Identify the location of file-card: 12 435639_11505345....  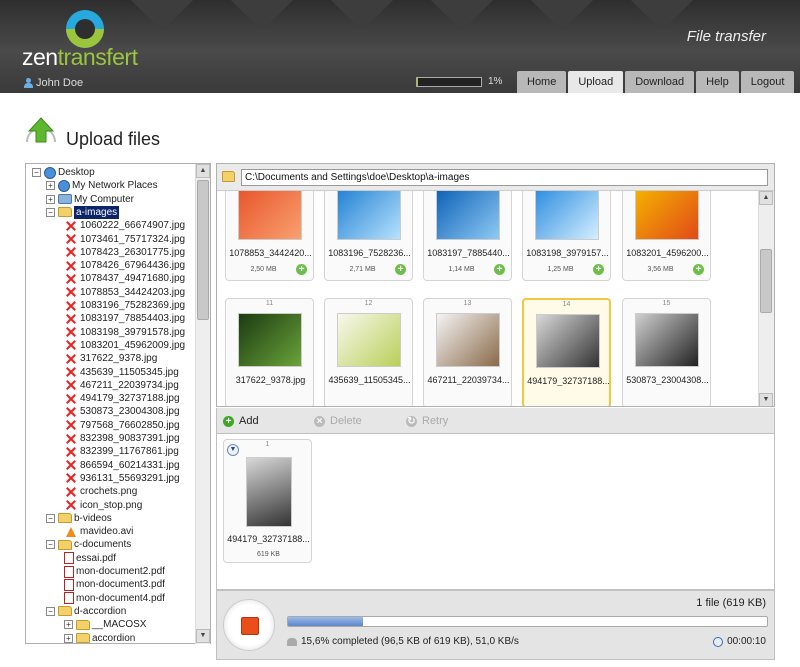
(368, 352).